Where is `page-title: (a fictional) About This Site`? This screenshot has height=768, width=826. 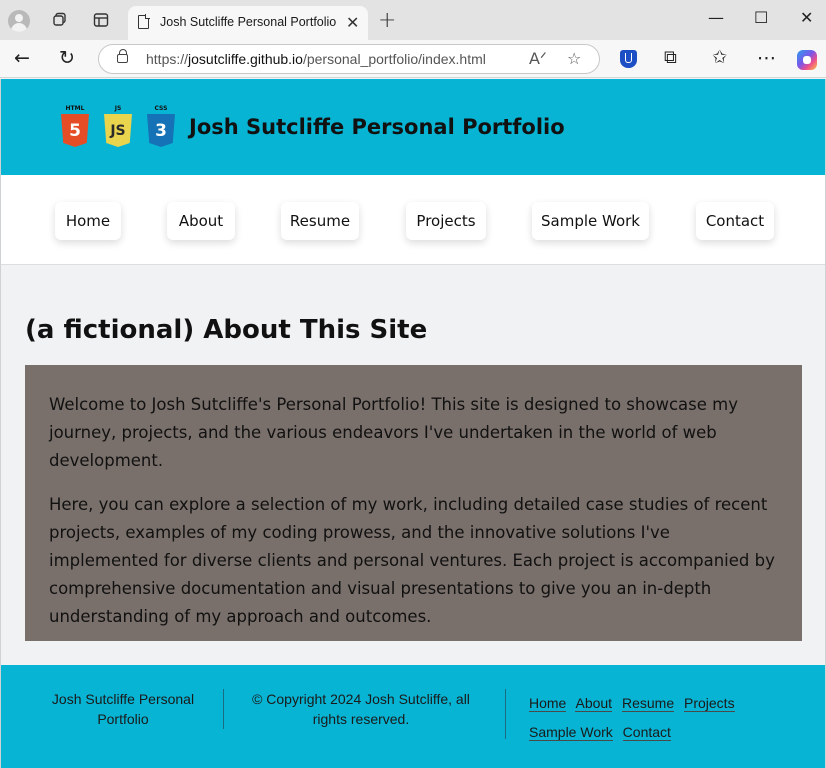 page-title: (a fictional) About This Site is located at coordinates (226, 330).